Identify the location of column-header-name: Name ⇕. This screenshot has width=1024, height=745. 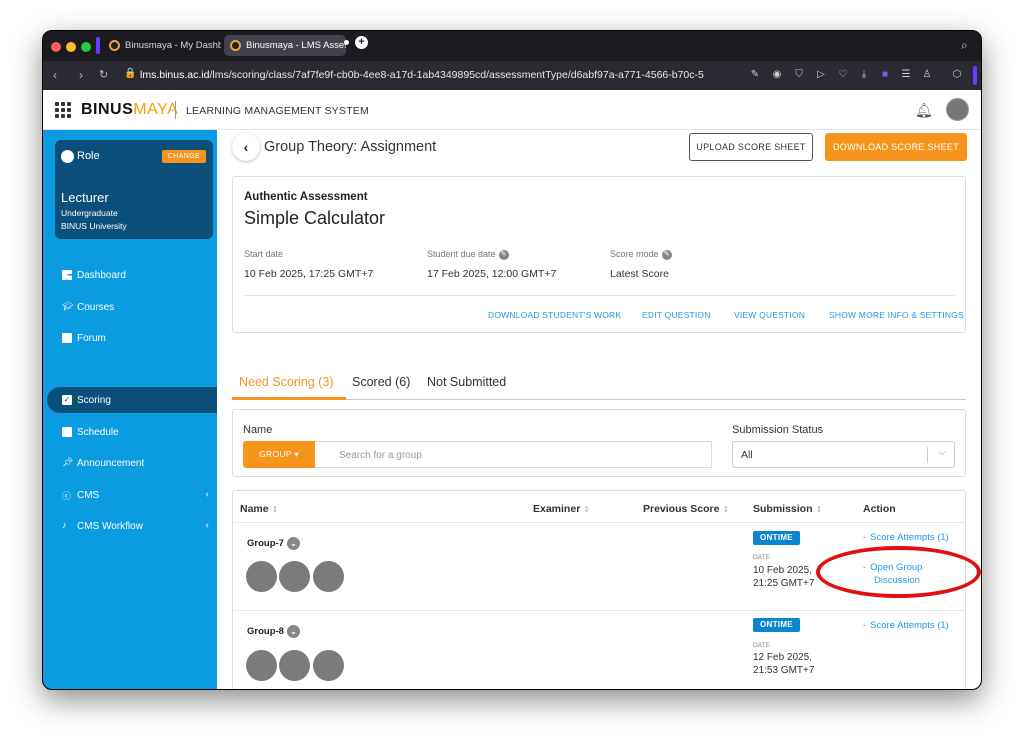
(259, 509).